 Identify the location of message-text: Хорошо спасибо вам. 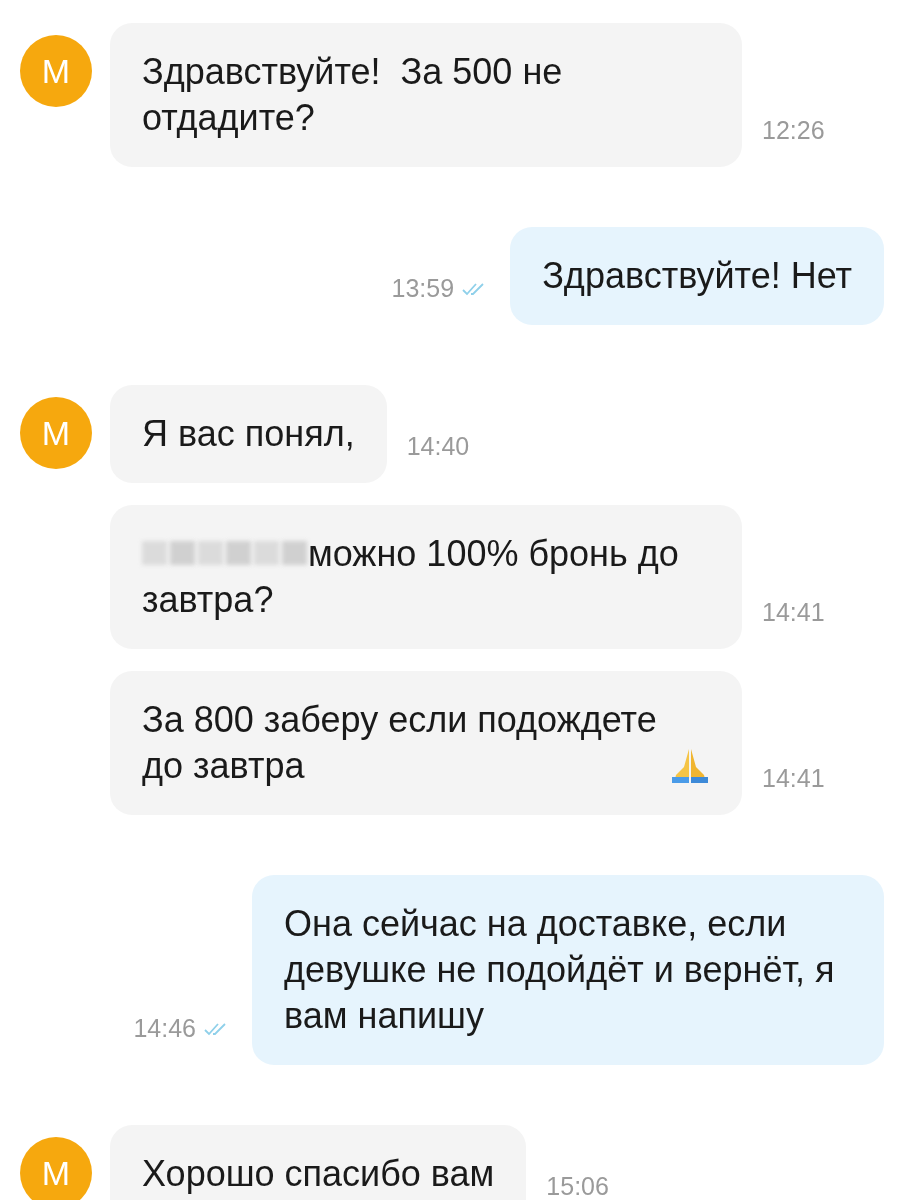
(318, 1173).